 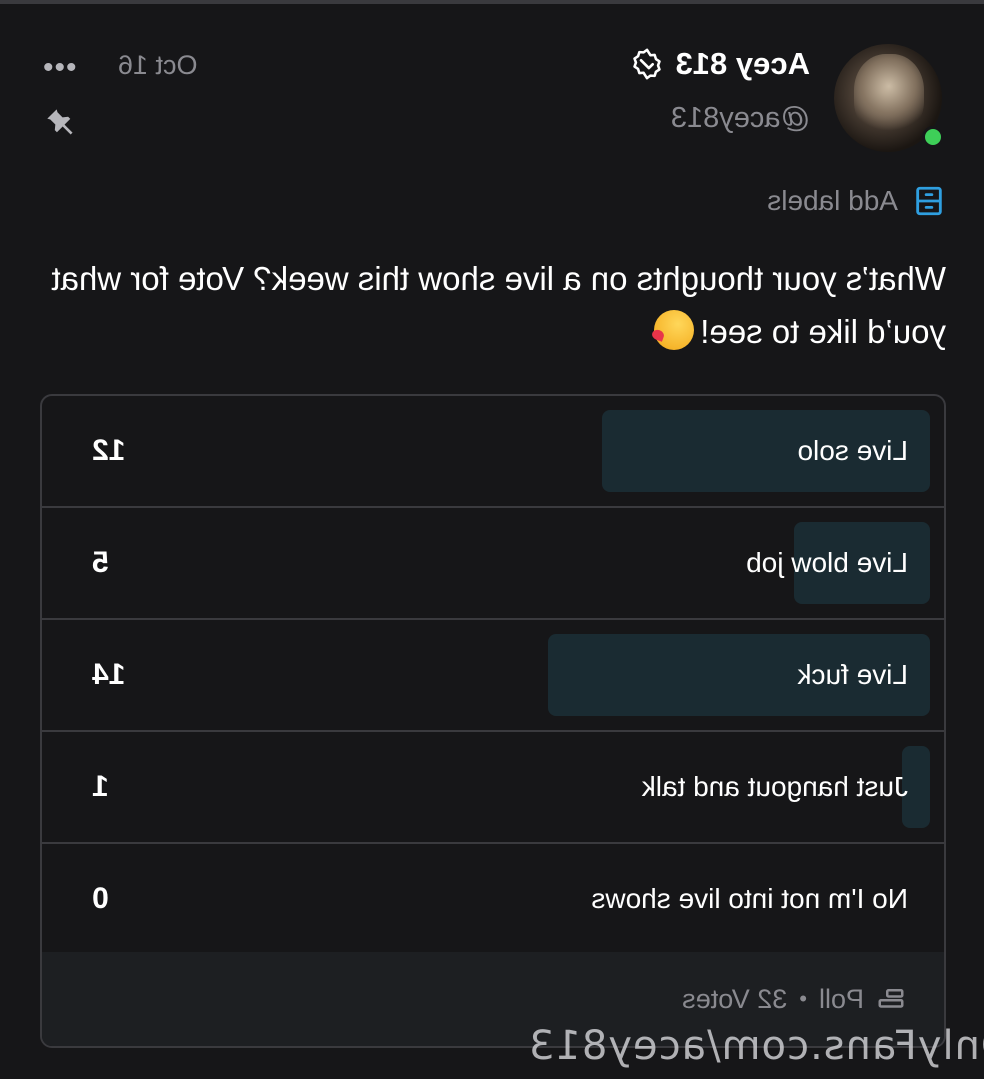 I want to click on verified-icon, so click(x=646, y=64).